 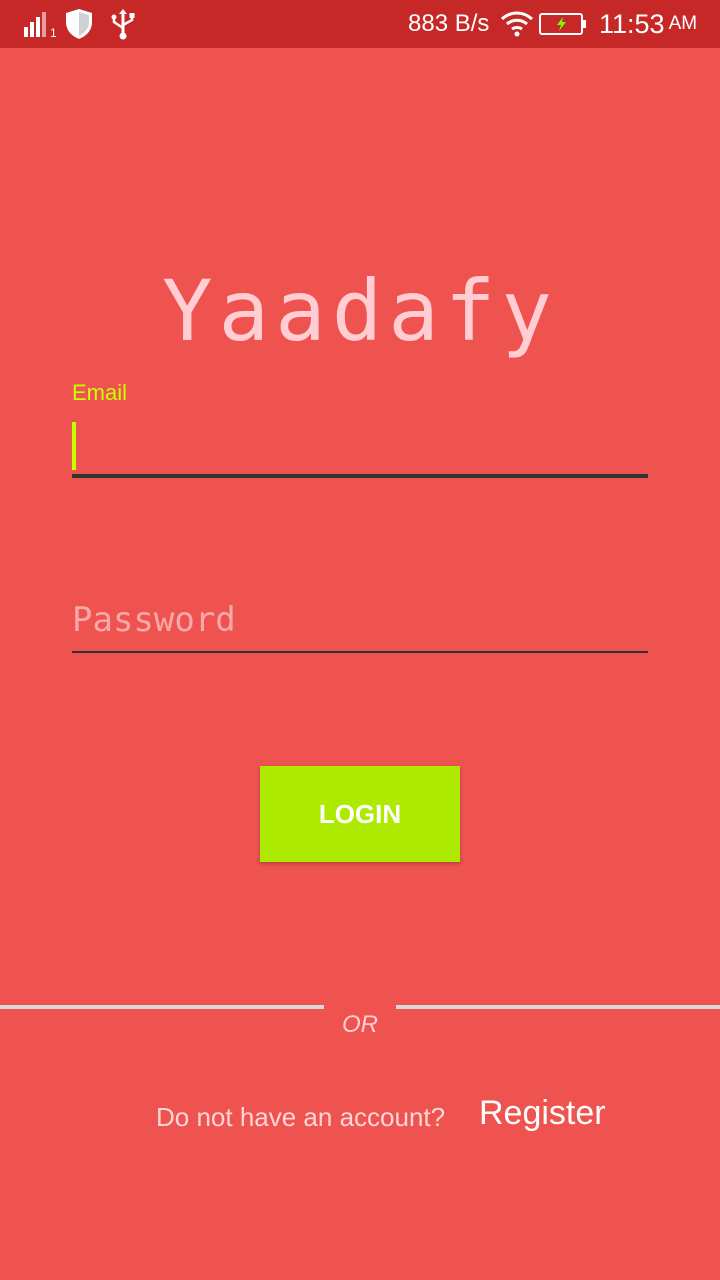 What do you see at coordinates (39, 24) in the screenshot?
I see `signal-icon: 1` at bounding box center [39, 24].